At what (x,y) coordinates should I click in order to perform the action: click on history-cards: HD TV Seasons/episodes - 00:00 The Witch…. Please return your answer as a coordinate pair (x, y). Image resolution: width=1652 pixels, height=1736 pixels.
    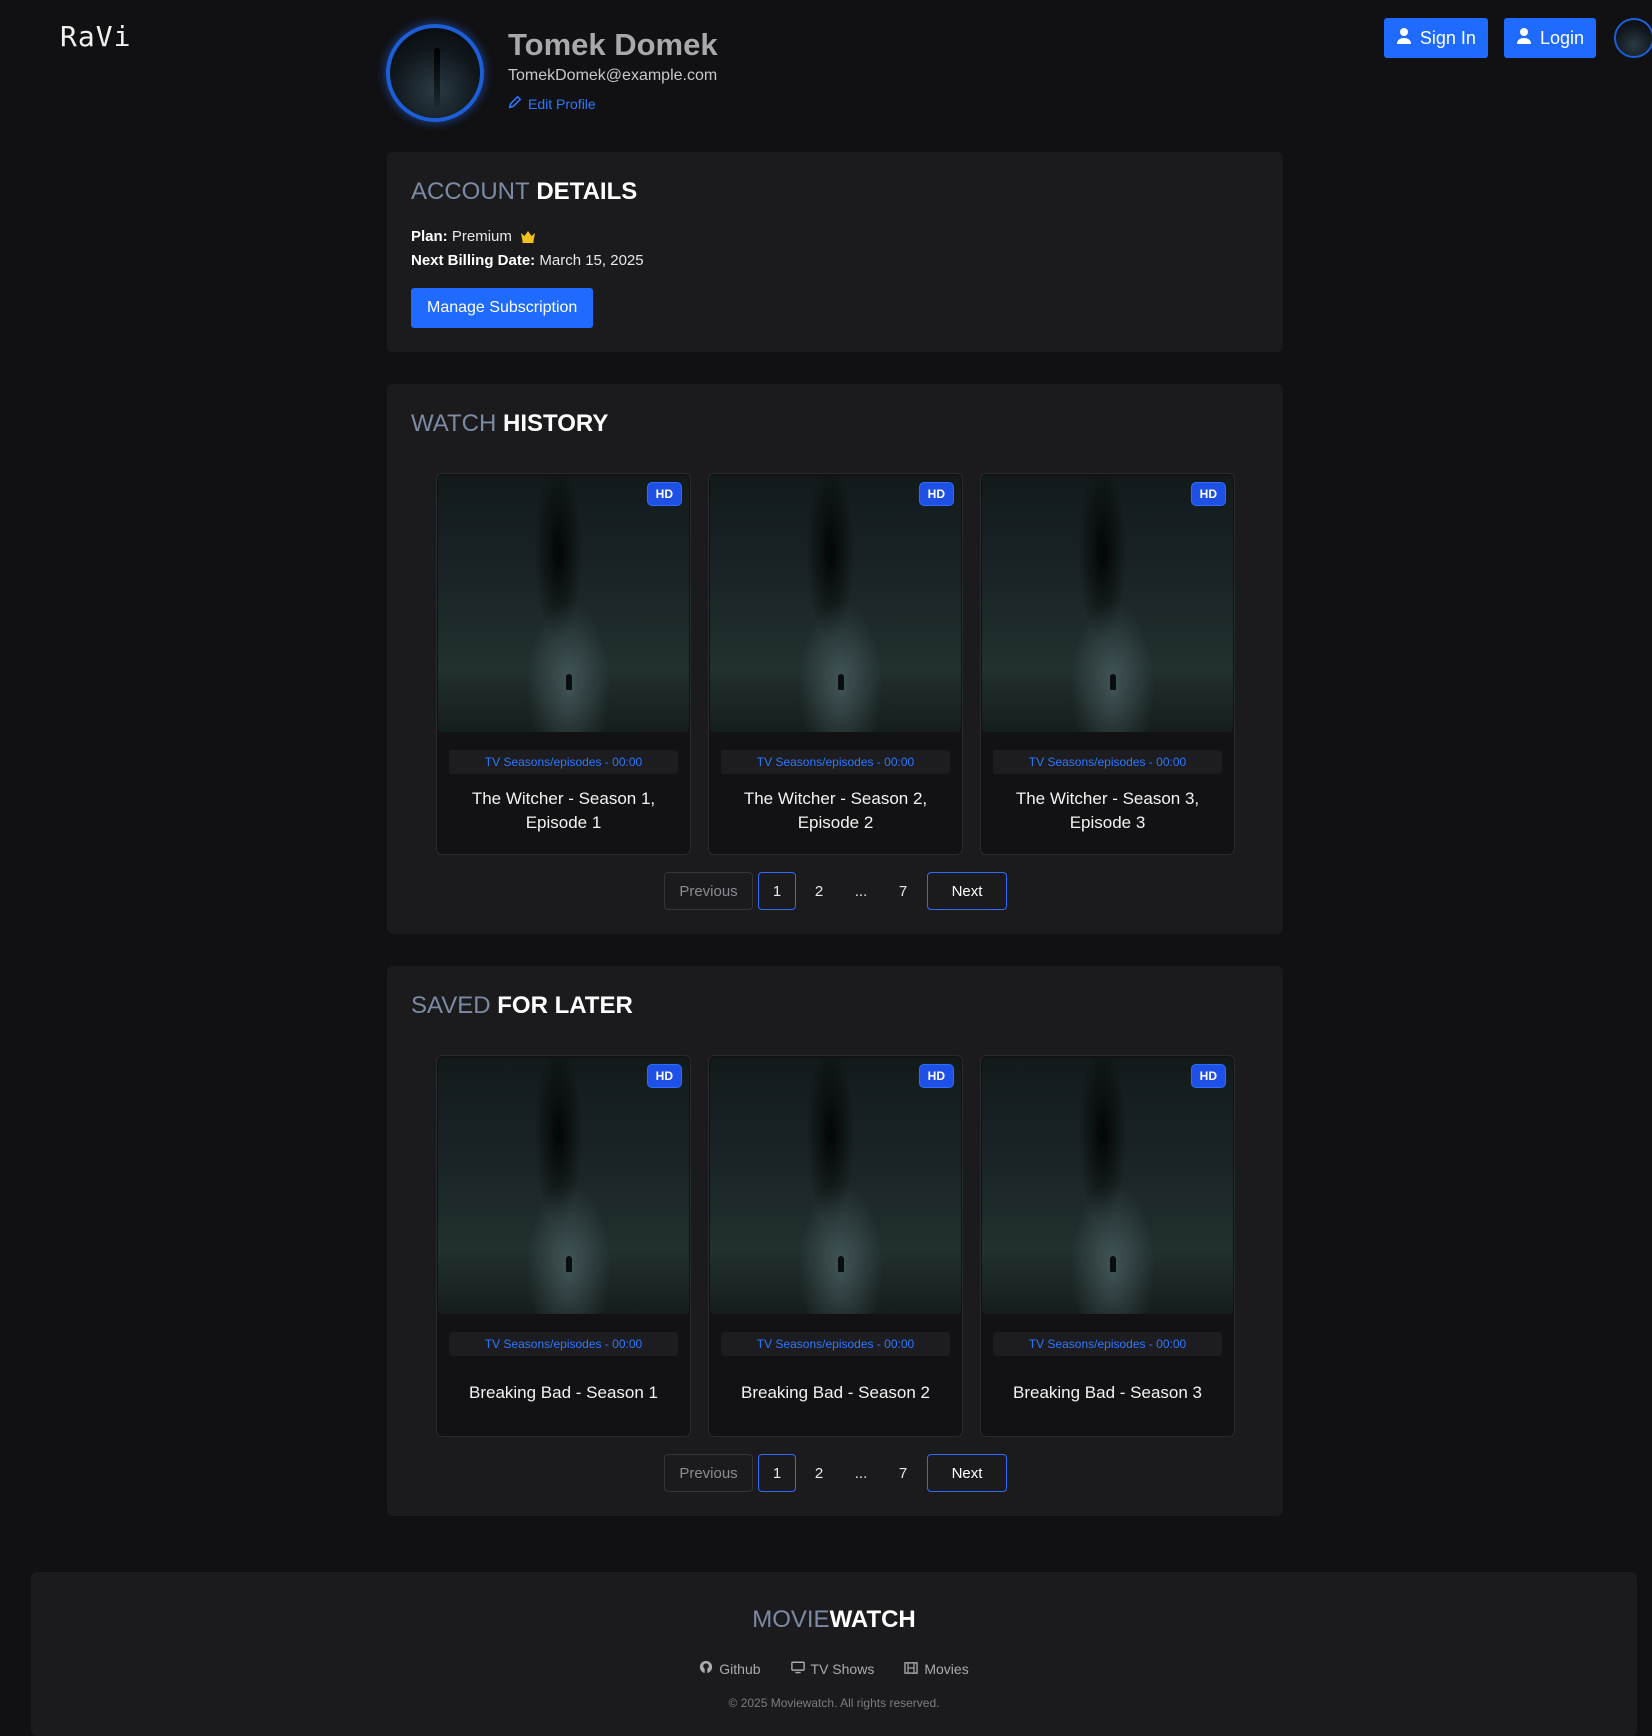
    Looking at the image, I should click on (835, 664).